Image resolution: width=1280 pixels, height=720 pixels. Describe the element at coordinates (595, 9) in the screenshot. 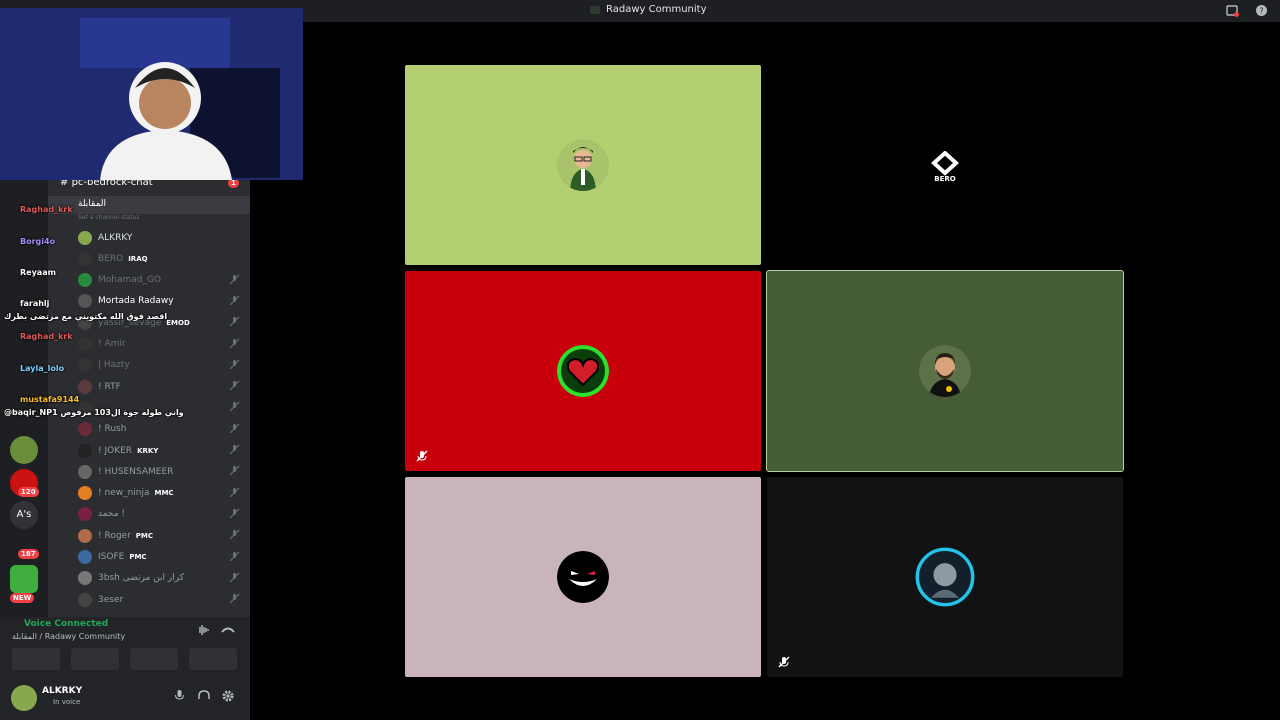

I see `server-icon` at that location.